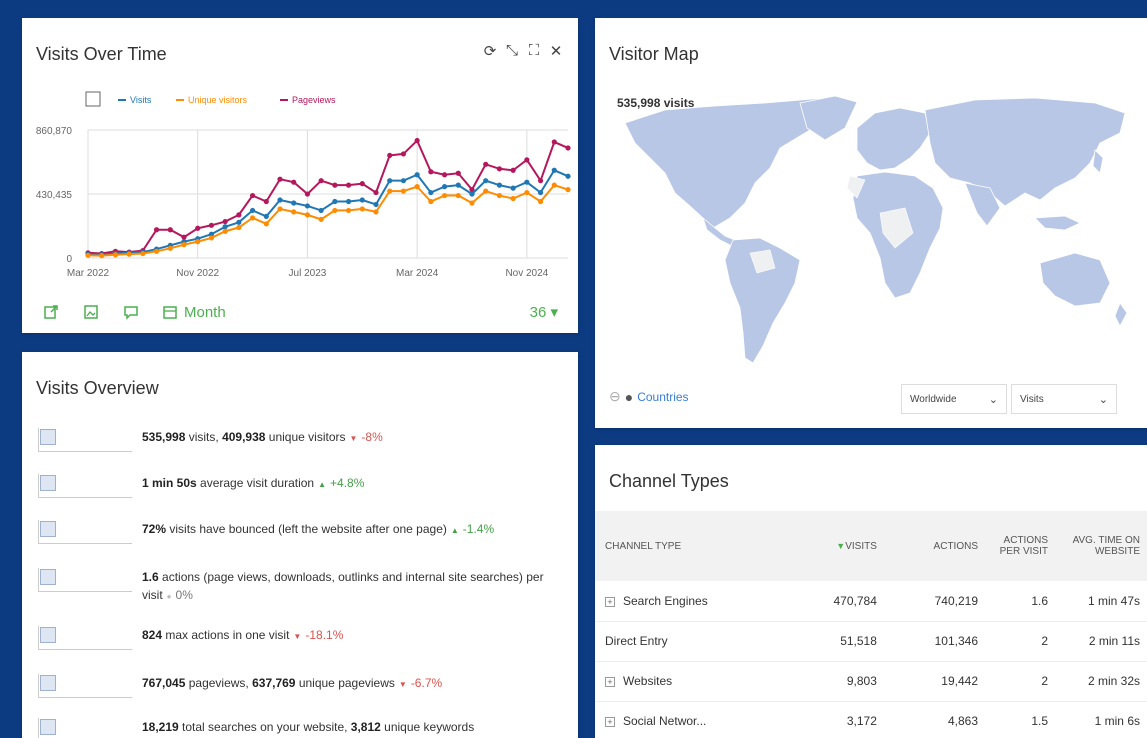 This screenshot has height=738, width=1147. I want to click on channel-name: Search Engines, so click(665, 600).